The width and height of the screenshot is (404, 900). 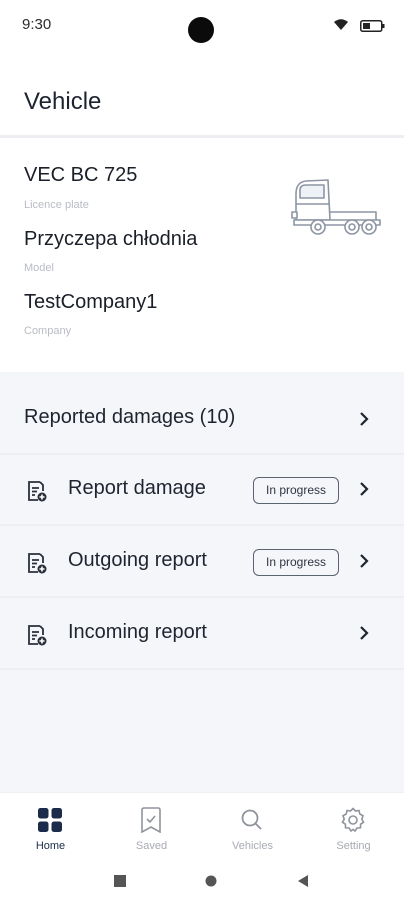 What do you see at coordinates (130, 417) in the screenshot?
I see `reported-damages-label: Reported damages (10)` at bounding box center [130, 417].